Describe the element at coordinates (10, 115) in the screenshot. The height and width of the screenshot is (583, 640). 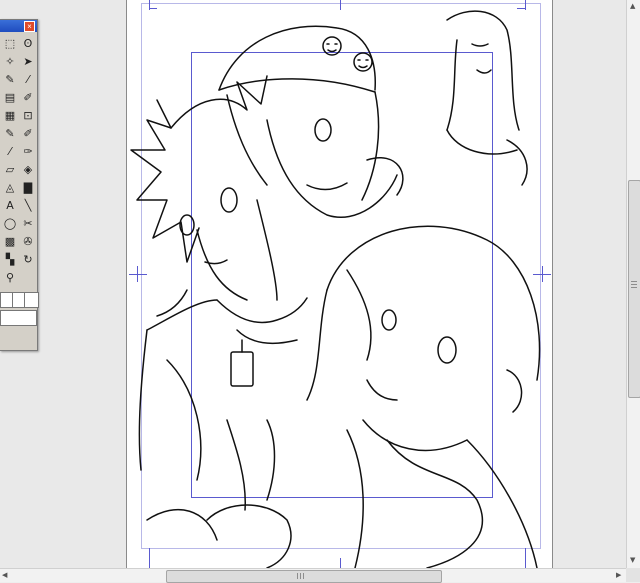
I see `grid-icon: ▦` at that location.